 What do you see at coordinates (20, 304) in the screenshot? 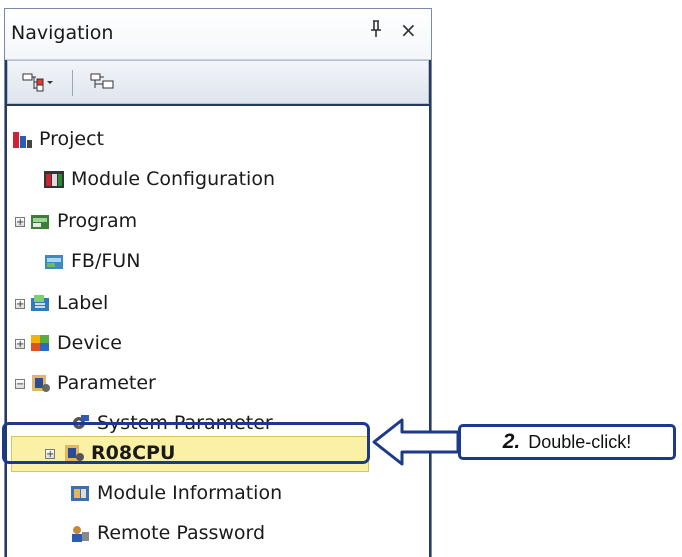
I see `expand-label-icon: +` at bounding box center [20, 304].